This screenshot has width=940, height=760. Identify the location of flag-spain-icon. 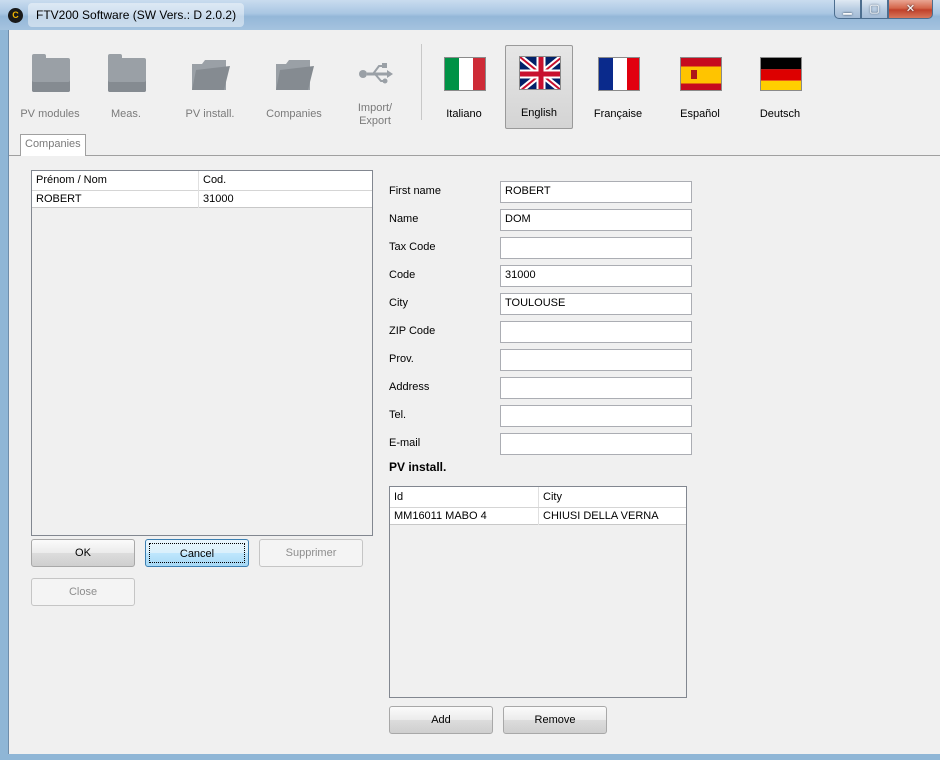
(701, 74).